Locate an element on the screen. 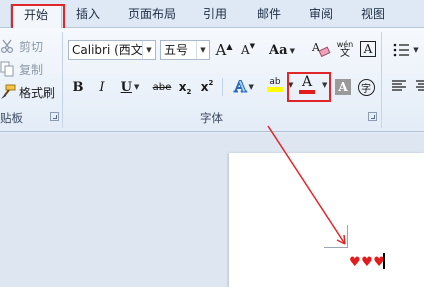  eraser-icon: A is located at coordinates (321, 49).